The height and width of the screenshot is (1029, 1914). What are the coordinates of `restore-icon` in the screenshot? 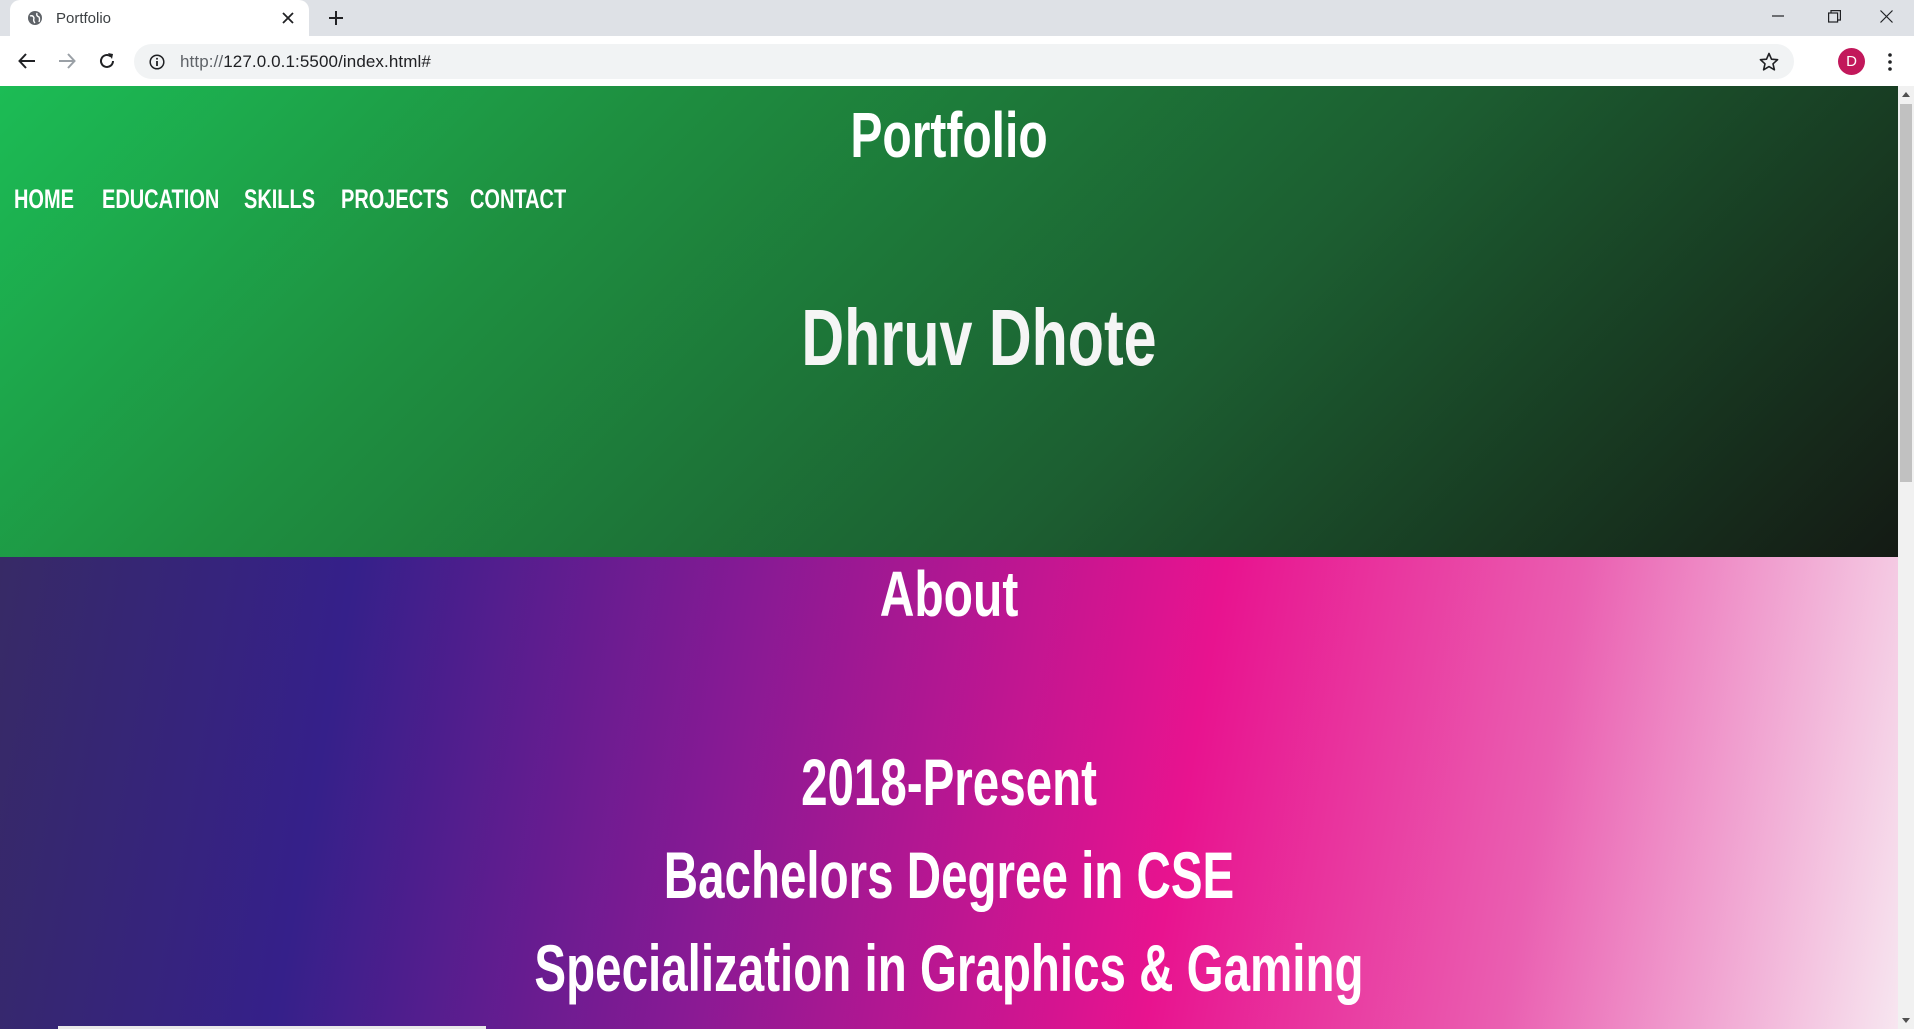 It's located at (1834, 16).